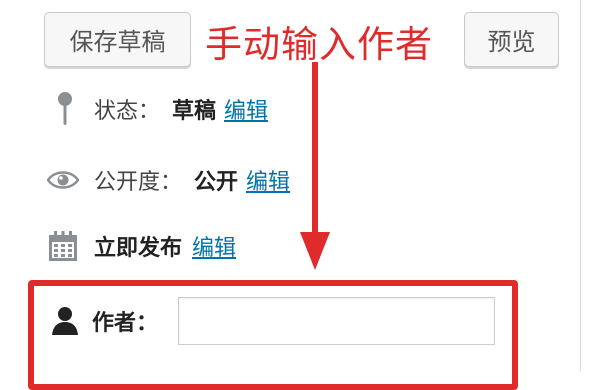 This screenshot has height=390, width=601. What do you see at coordinates (117, 39) in the screenshot?
I see `save-draft-button: 保存草稿` at bounding box center [117, 39].